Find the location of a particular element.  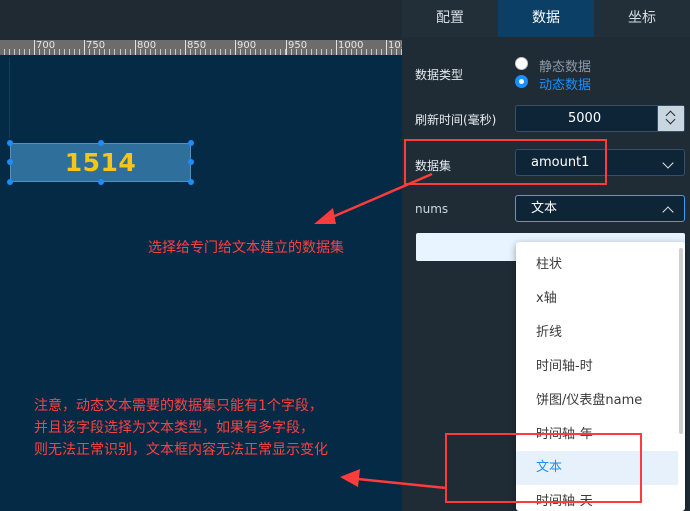

dropdown-option-timeline-hour: 时间轴-时 is located at coordinates (597, 367).